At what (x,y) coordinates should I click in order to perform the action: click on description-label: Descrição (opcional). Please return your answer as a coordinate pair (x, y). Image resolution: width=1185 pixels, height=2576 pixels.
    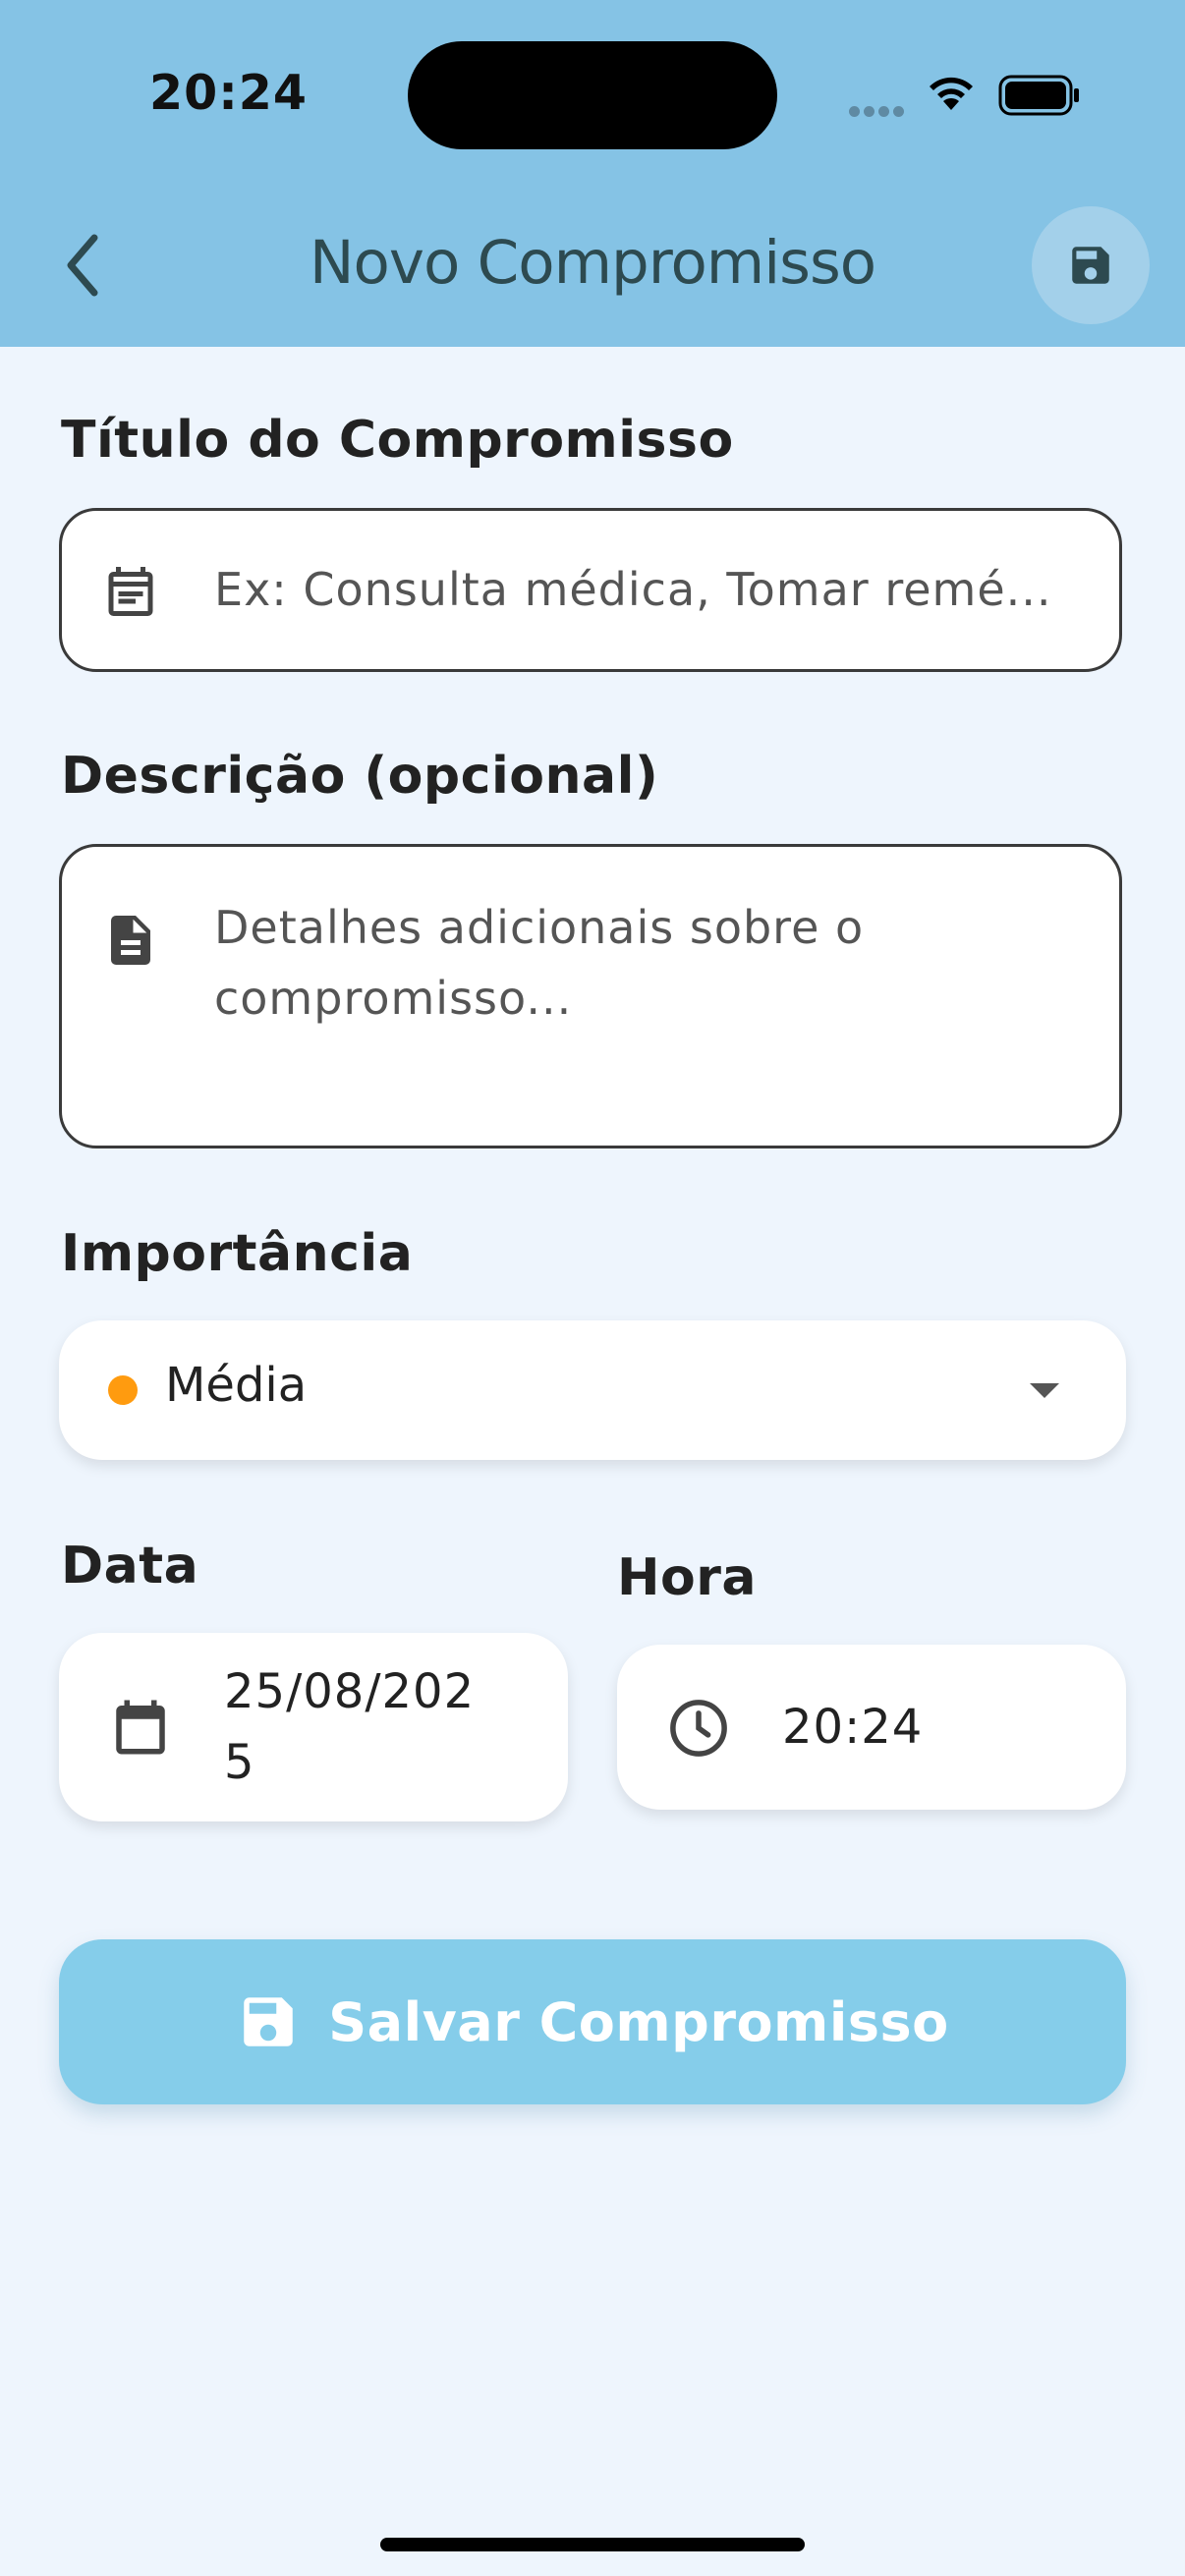
    Looking at the image, I should click on (360, 776).